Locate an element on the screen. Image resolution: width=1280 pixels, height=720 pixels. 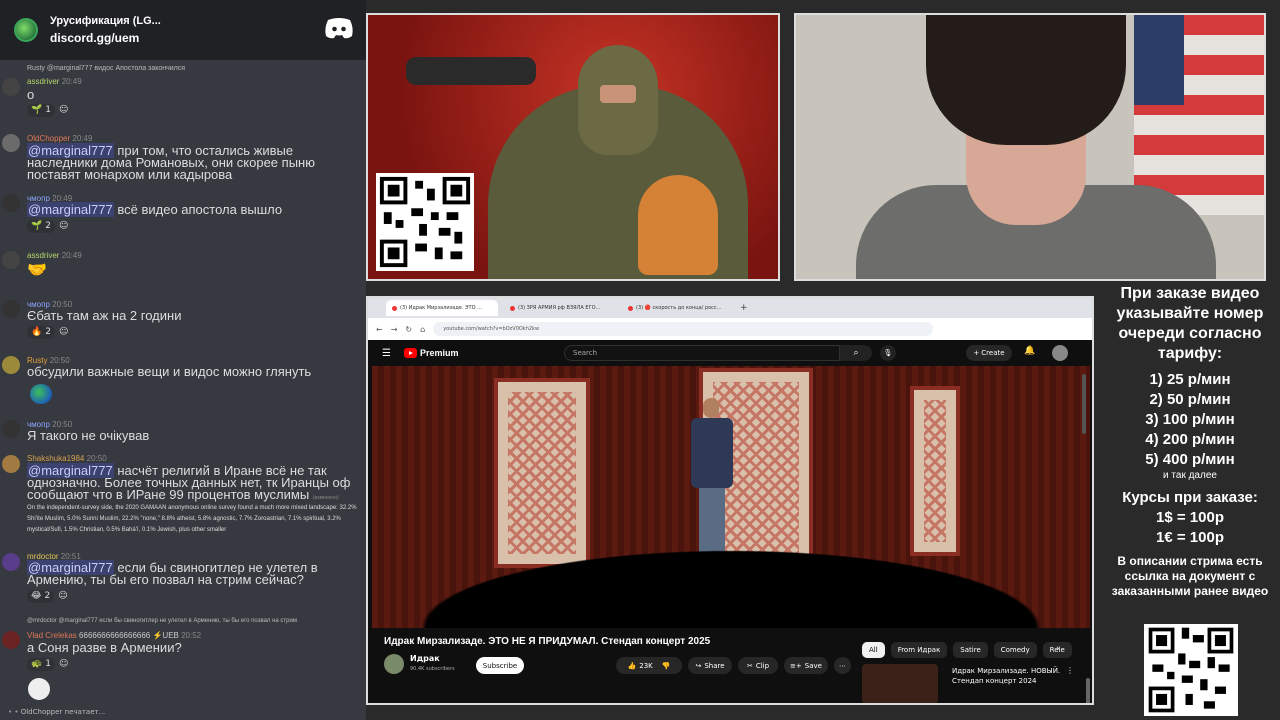
message-text: поставят монархом или кадырова is located at coordinates (130, 174).